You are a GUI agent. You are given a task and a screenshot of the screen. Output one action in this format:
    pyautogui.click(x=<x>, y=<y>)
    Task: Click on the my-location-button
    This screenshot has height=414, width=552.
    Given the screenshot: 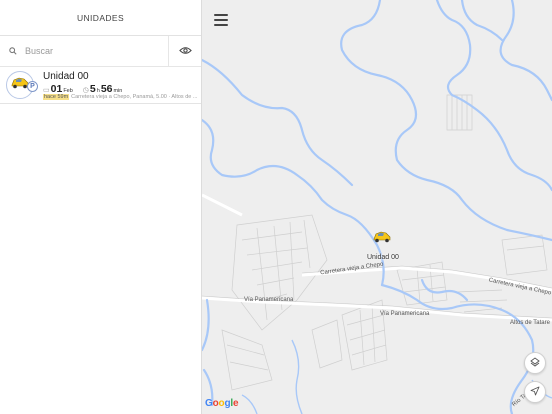 What is the action you would take?
    pyautogui.click(x=535, y=392)
    